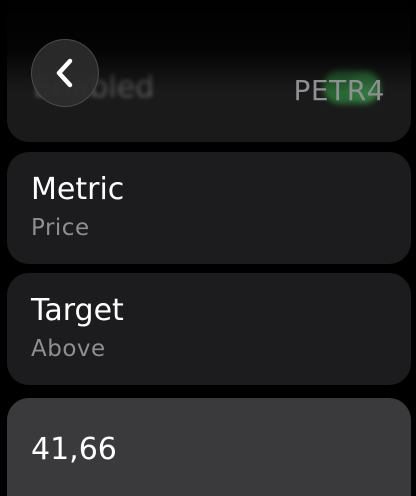 Image resolution: width=416 pixels, height=496 pixels. I want to click on value-text: 41,66, so click(74, 449).